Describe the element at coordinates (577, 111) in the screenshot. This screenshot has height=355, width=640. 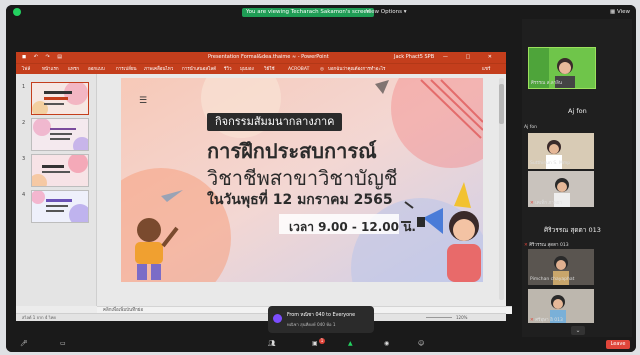
I see `participant-name-big: Aj fon` at that location.